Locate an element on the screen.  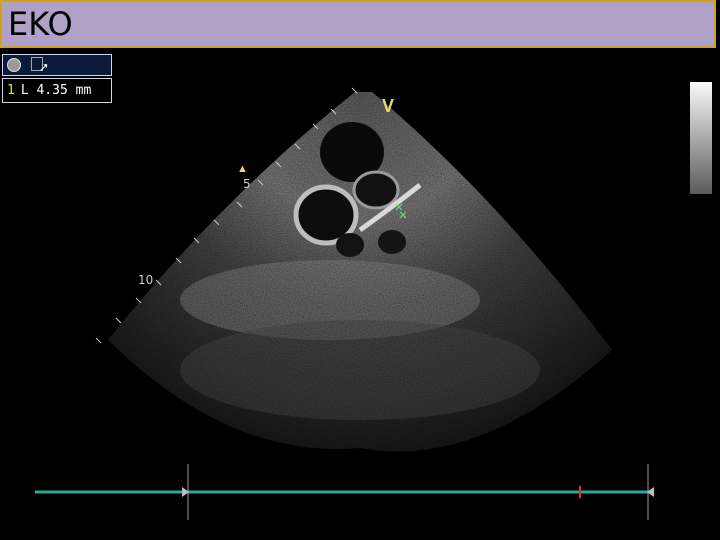
triangle-marker-icon: ▲ is located at coordinates (242, 169).